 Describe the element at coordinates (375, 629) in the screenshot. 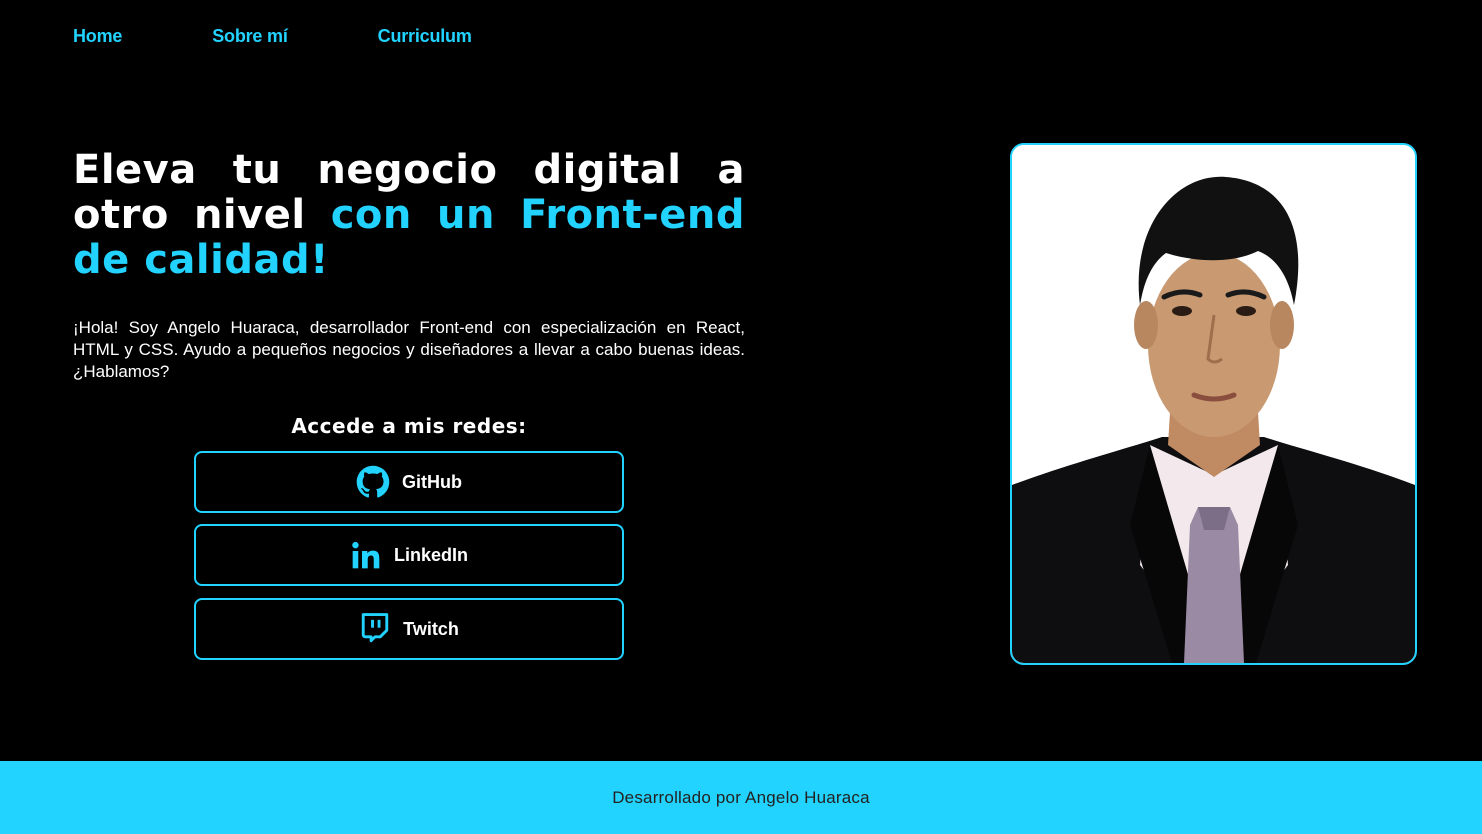

I see `twitch-icon` at that location.